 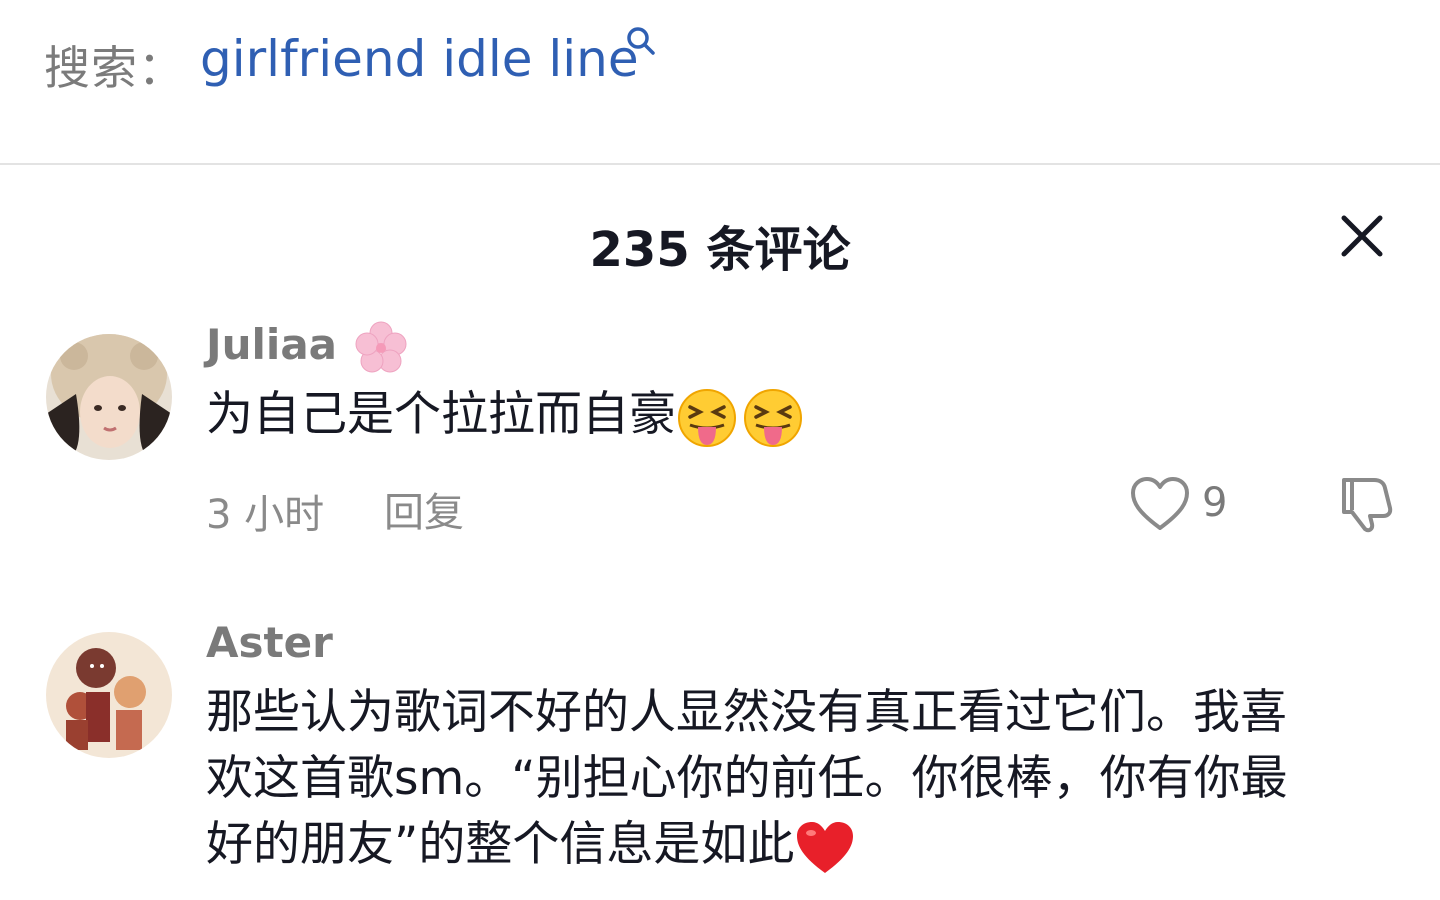 I want to click on thumbs-down-icon, so click(x=1364, y=504).